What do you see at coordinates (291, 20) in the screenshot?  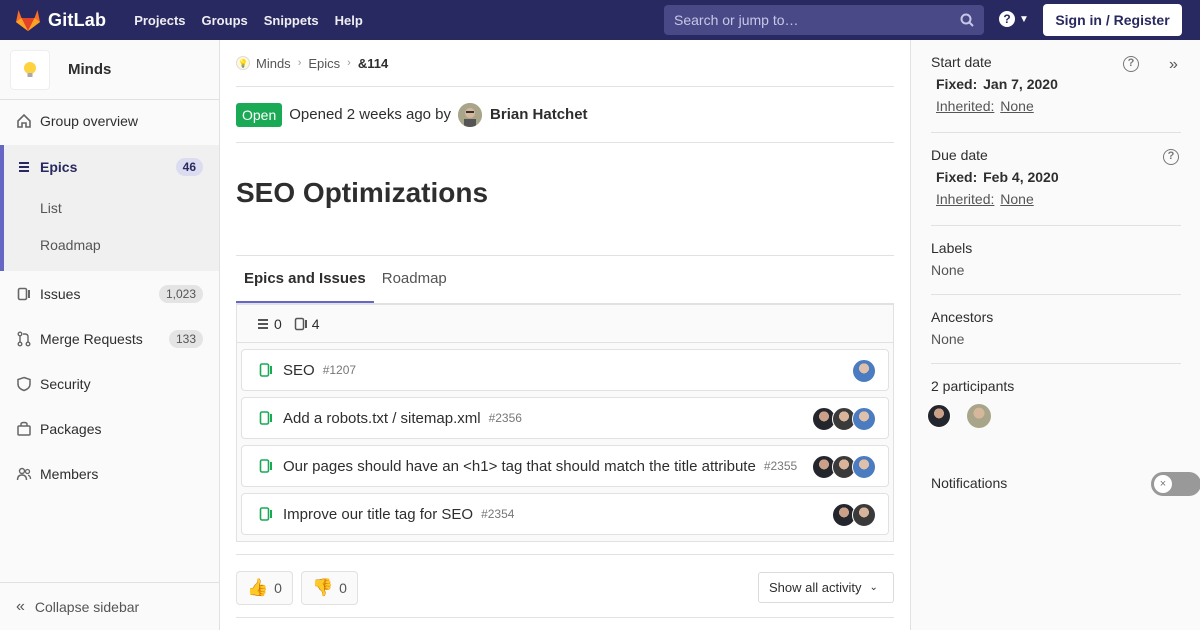 I see `nav-snippets: Snippets` at bounding box center [291, 20].